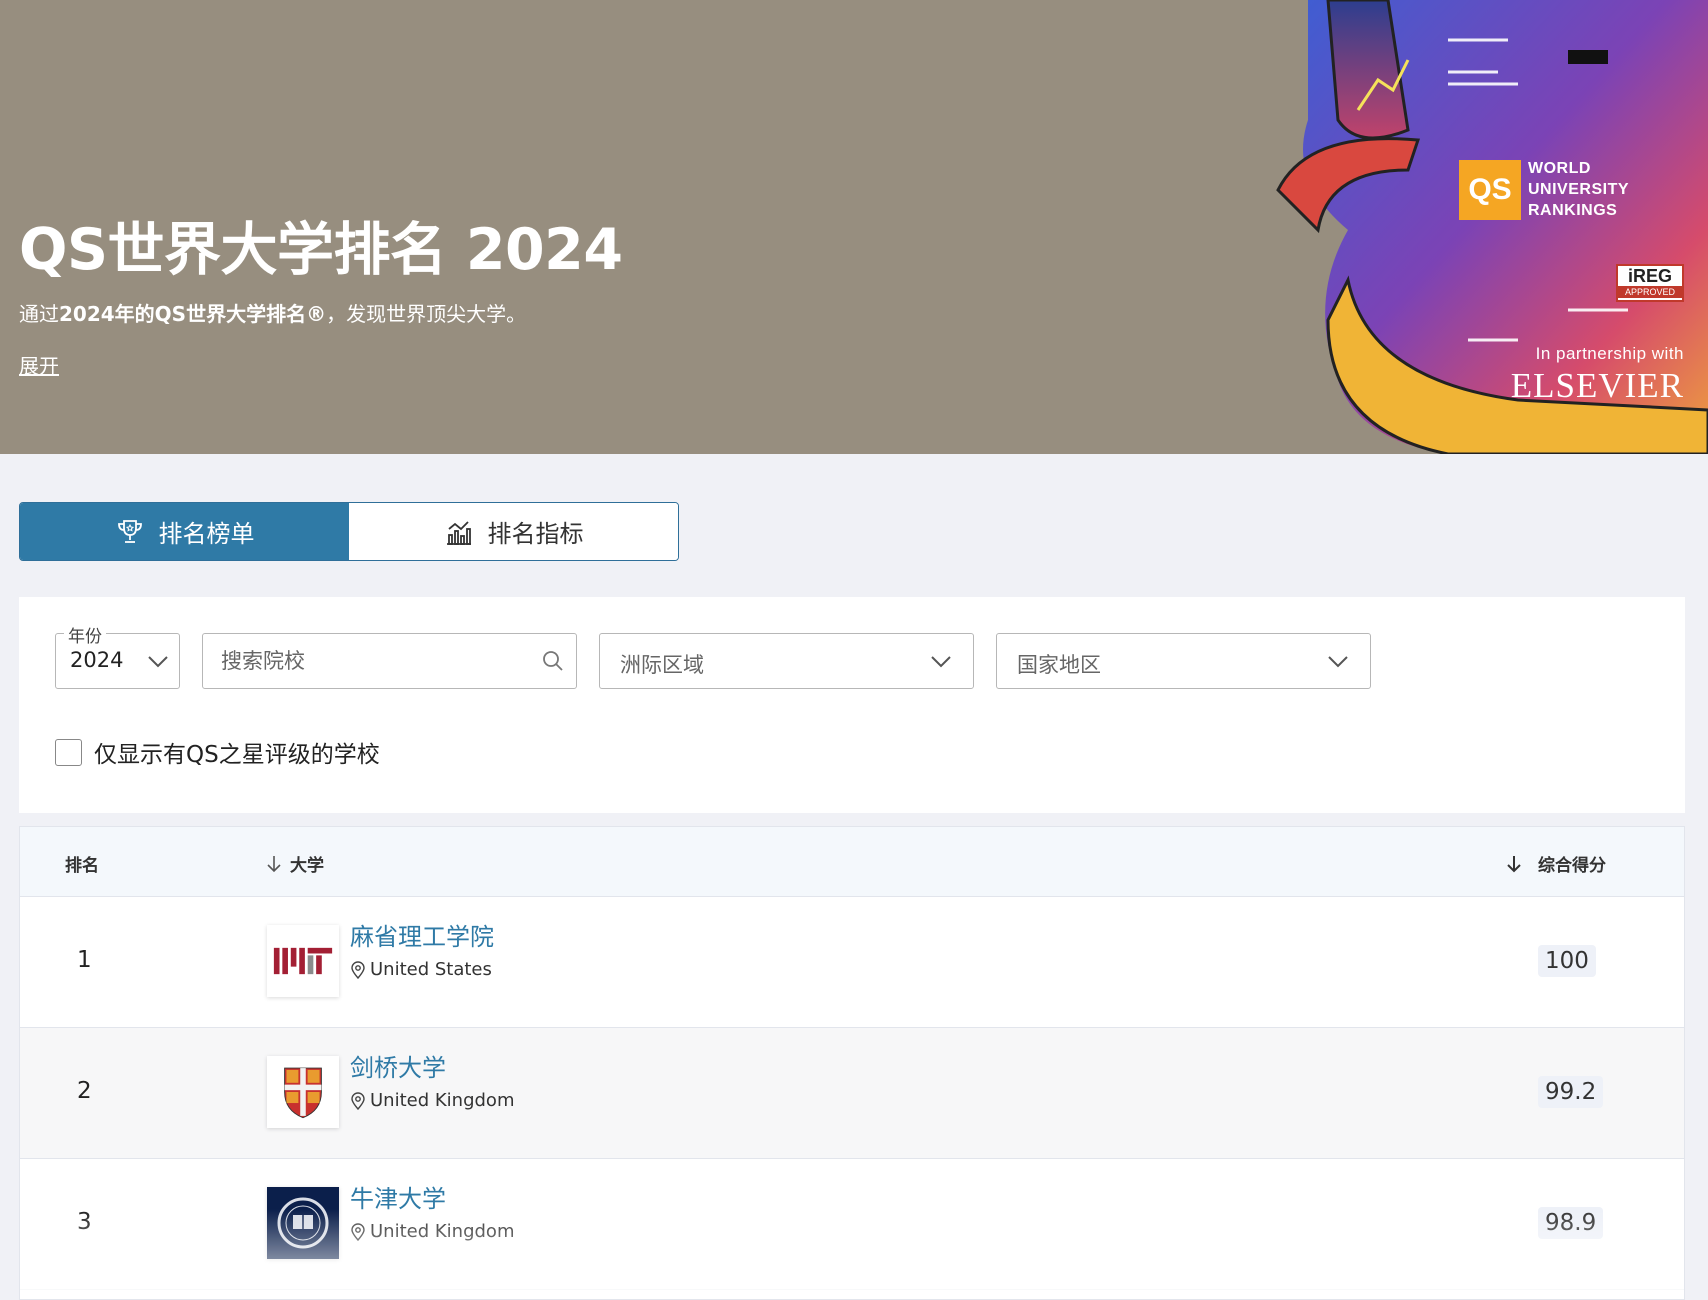  What do you see at coordinates (421, 969) in the screenshot?
I see `university-location: United States` at bounding box center [421, 969].